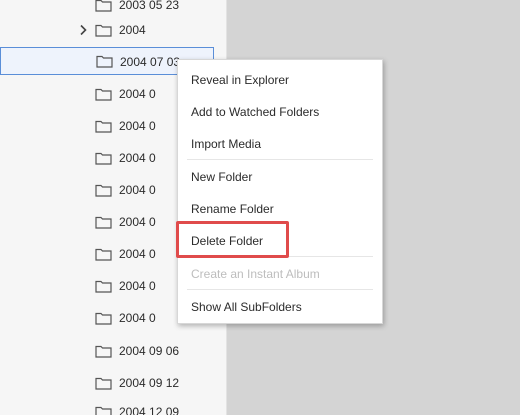  I want to click on folder-row: 2004 09 06, so click(113, 351).